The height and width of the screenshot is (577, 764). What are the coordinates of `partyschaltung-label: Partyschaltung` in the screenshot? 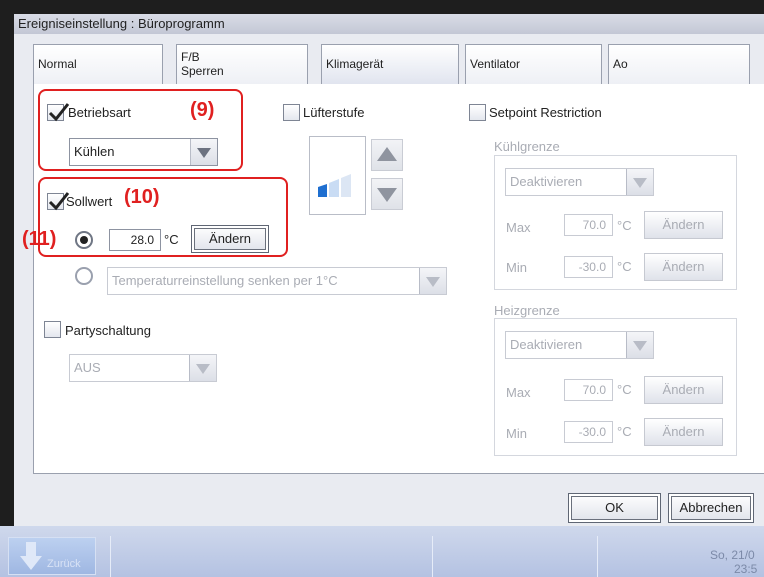 It's located at (108, 330).